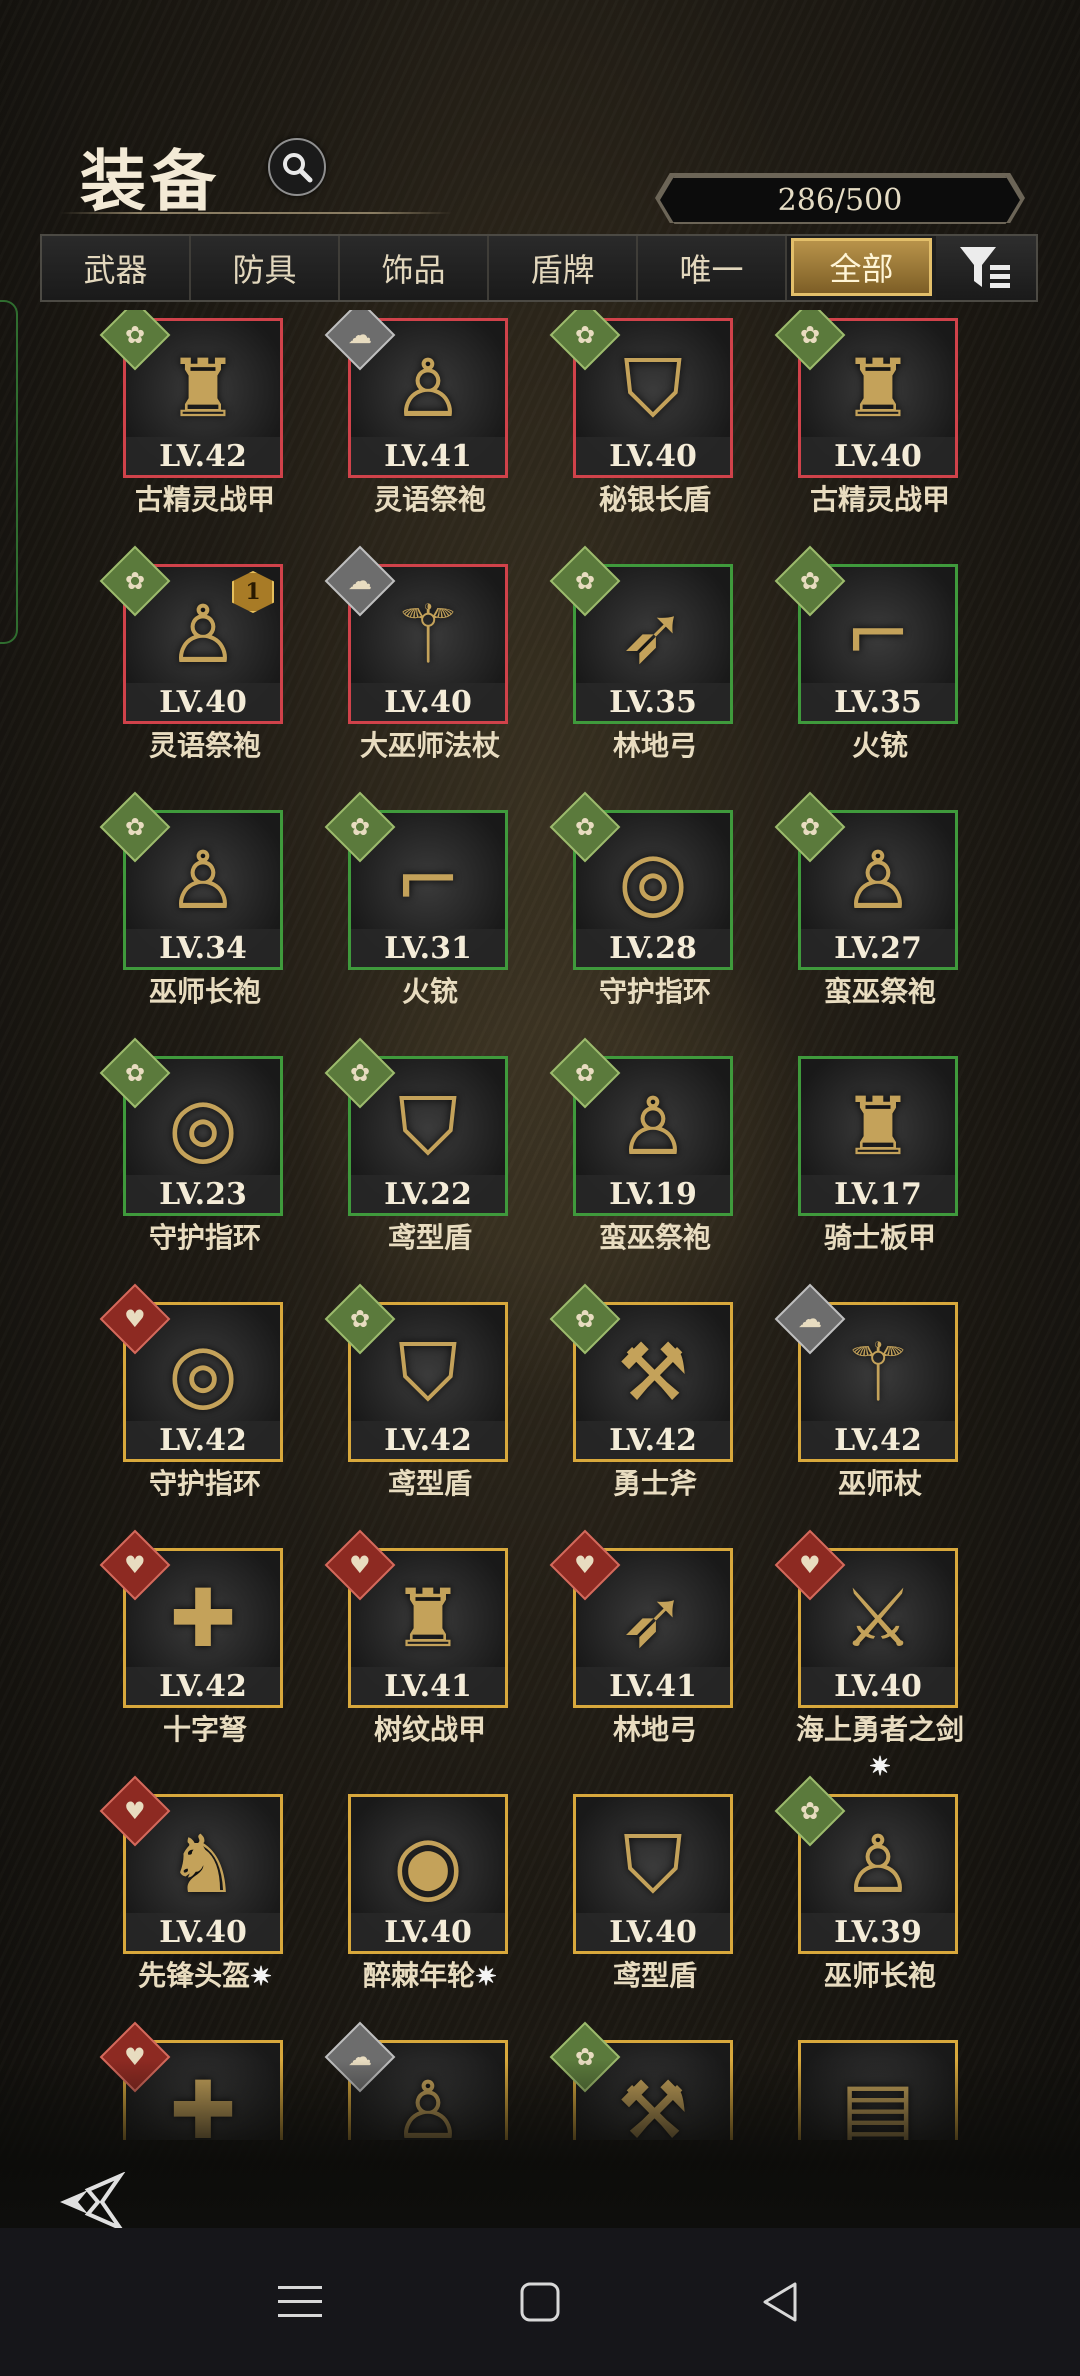 The width and height of the screenshot is (1080, 2376). I want to click on tab-accessories: 饰品, so click(414, 268).